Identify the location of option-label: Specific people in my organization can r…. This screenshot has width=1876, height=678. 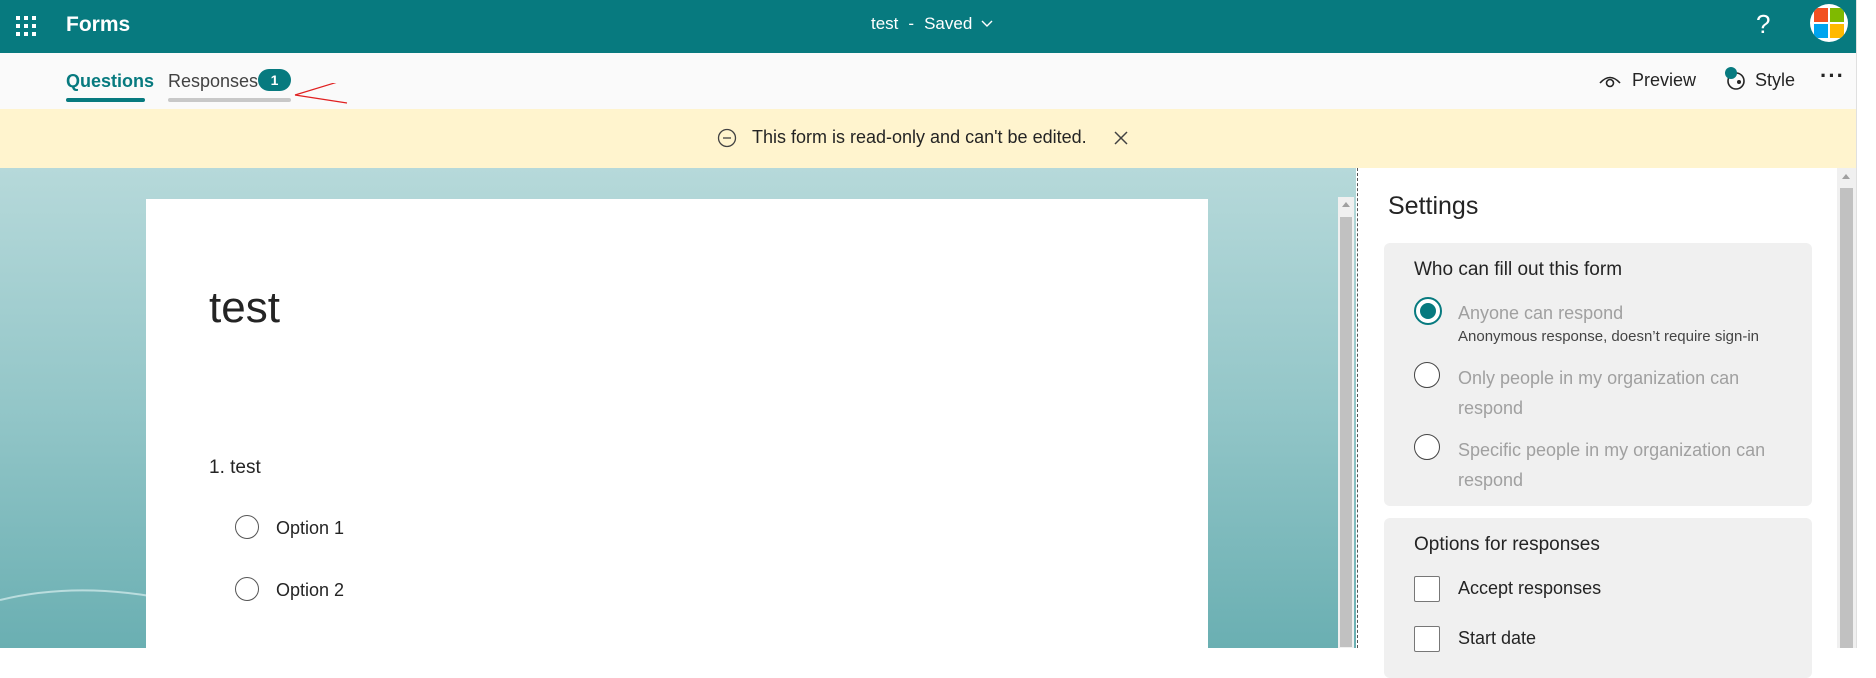
(1612, 465).